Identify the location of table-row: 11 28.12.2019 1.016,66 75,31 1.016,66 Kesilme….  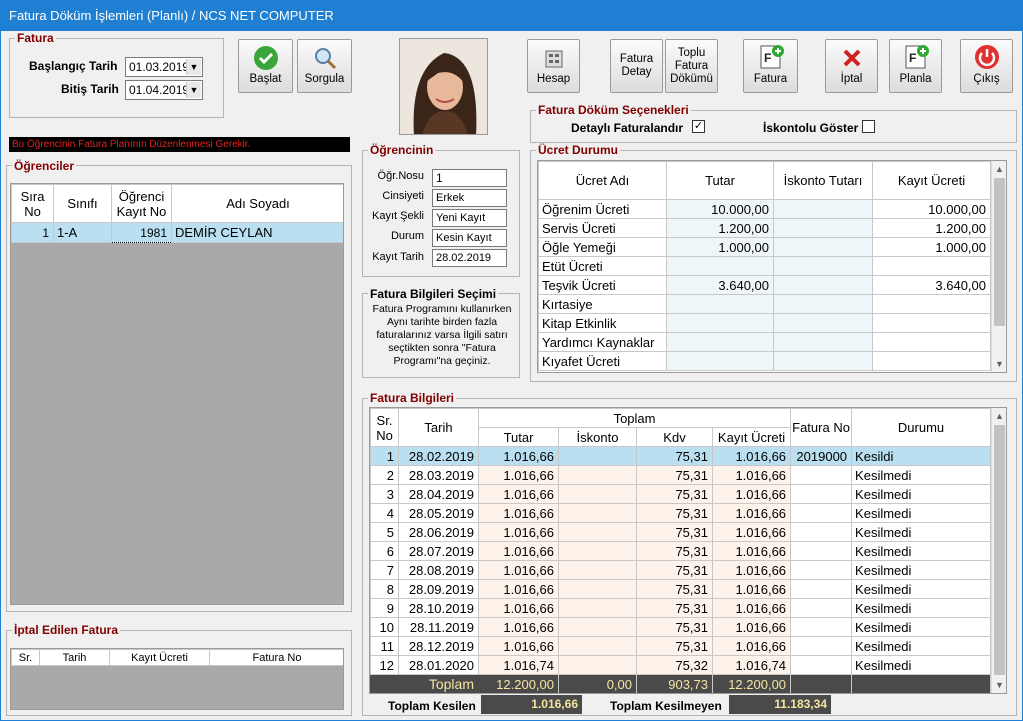
(680, 646).